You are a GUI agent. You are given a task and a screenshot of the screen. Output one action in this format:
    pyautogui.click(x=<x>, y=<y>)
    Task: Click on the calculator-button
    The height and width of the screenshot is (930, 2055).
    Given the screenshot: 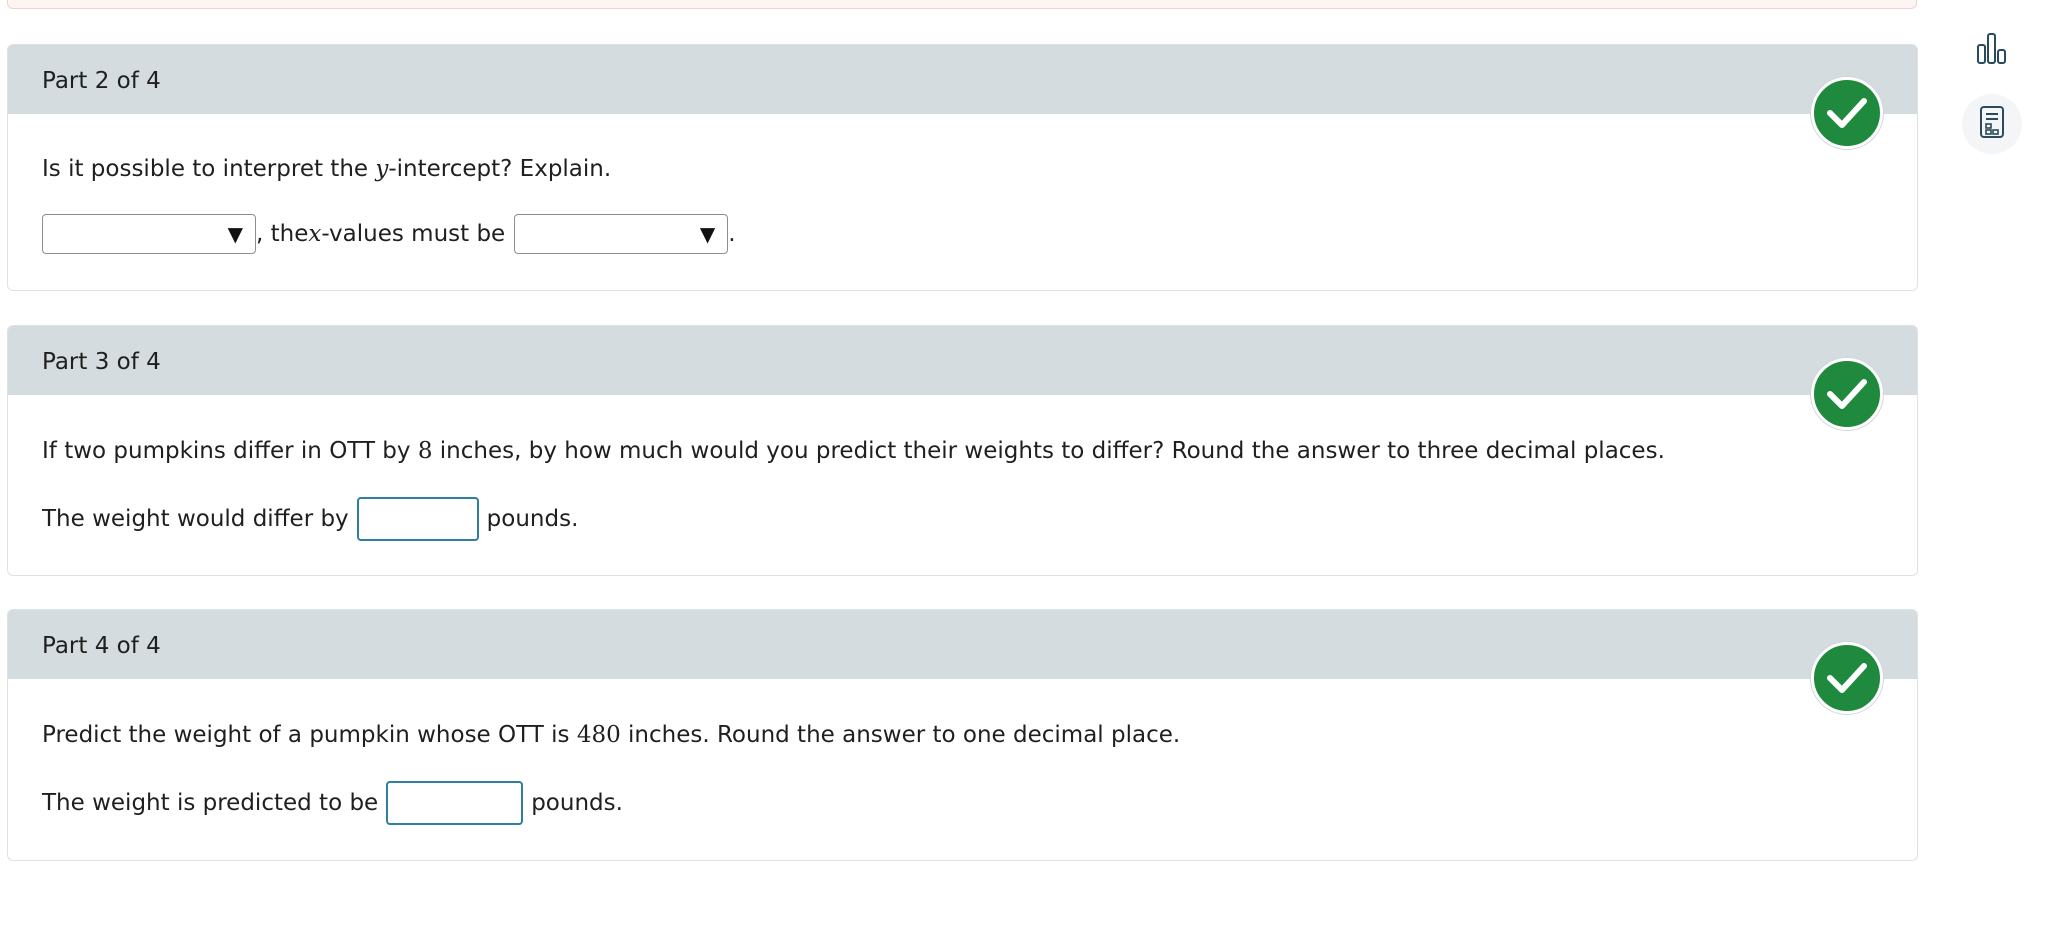 What is the action you would take?
    pyautogui.click(x=1992, y=124)
    